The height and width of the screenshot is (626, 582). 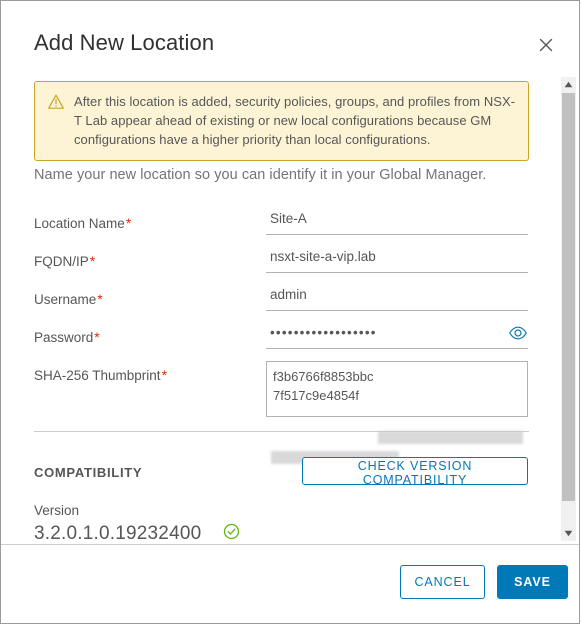 What do you see at coordinates (397, 389) in the screenshot?
I see `thumbprint-input: f3b6766f8853bbc 7f517c9e4854f` at bounding box center [397, 389].